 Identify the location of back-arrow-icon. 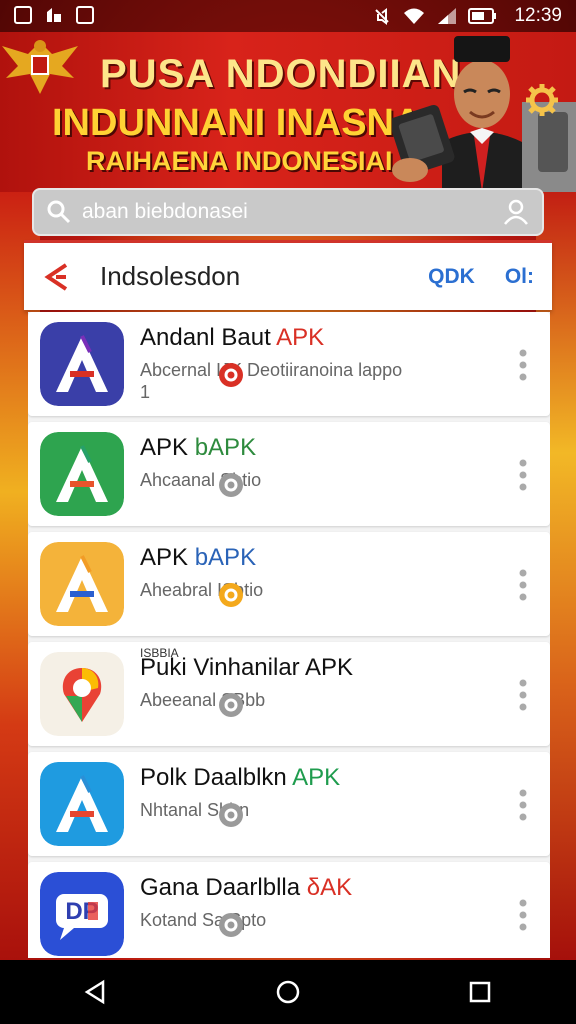
(58, 277).